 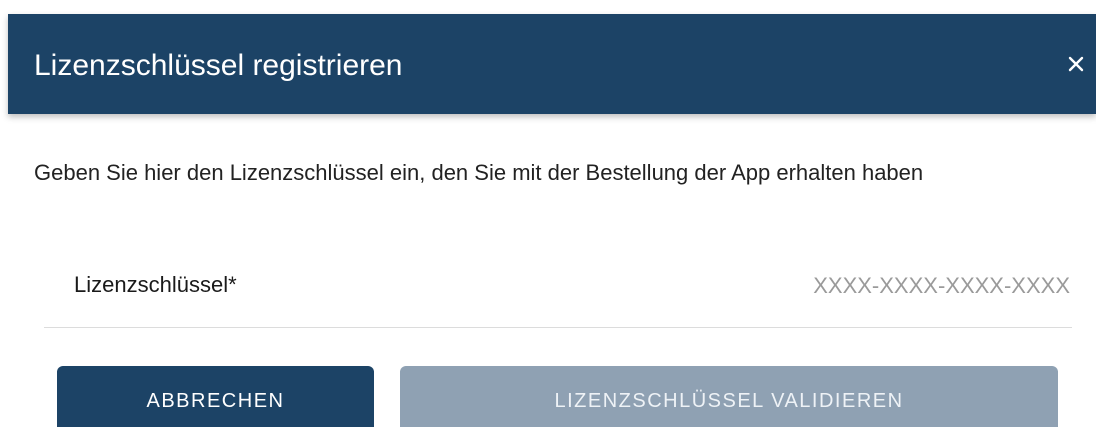 I want to click on close-icon, so click(x=1076, y=64).